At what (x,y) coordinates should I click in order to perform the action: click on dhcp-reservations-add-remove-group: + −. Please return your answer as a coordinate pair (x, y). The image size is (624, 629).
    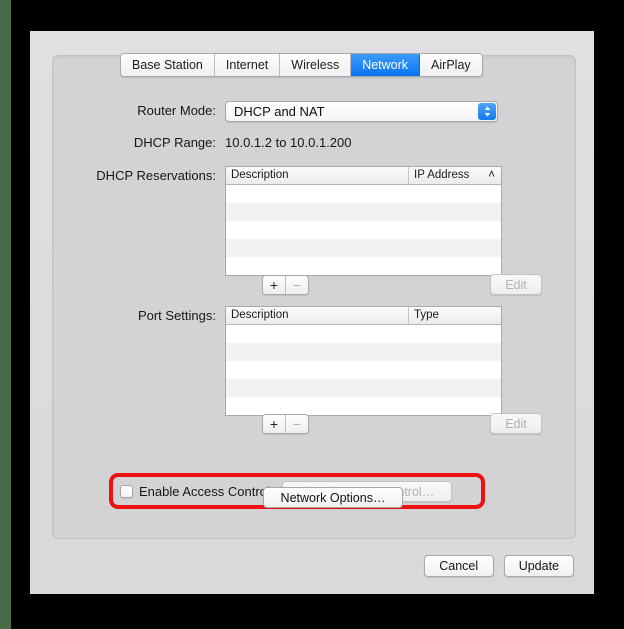
    Looking at the image, I should click on (285, 285).